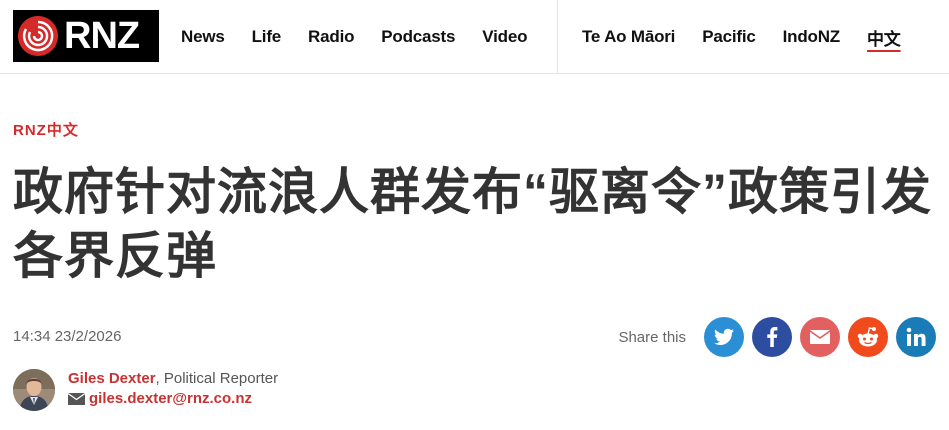  Describe the element at coordinates (729, 37) in the screenshot. I see `nav-item-pacific: Pacific` at that location.